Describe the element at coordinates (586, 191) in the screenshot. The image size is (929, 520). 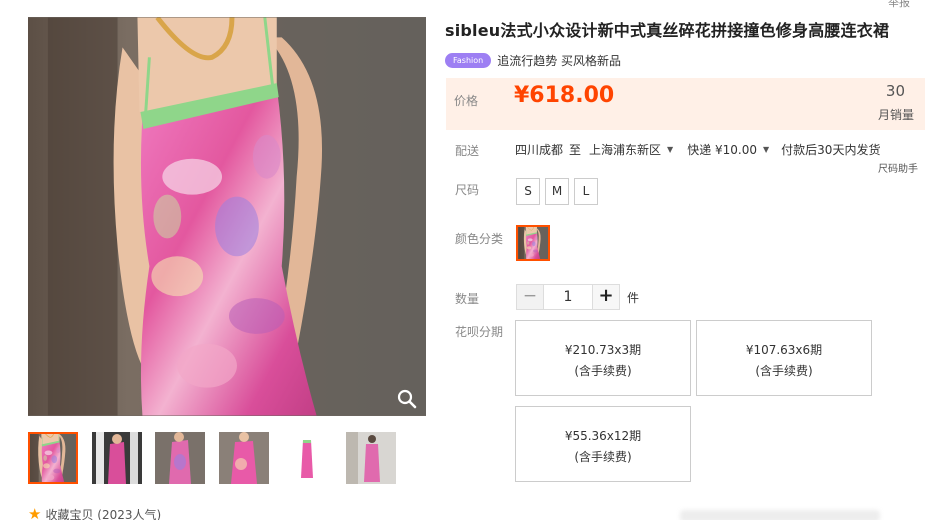
I see `size-option-l: L` at that location.